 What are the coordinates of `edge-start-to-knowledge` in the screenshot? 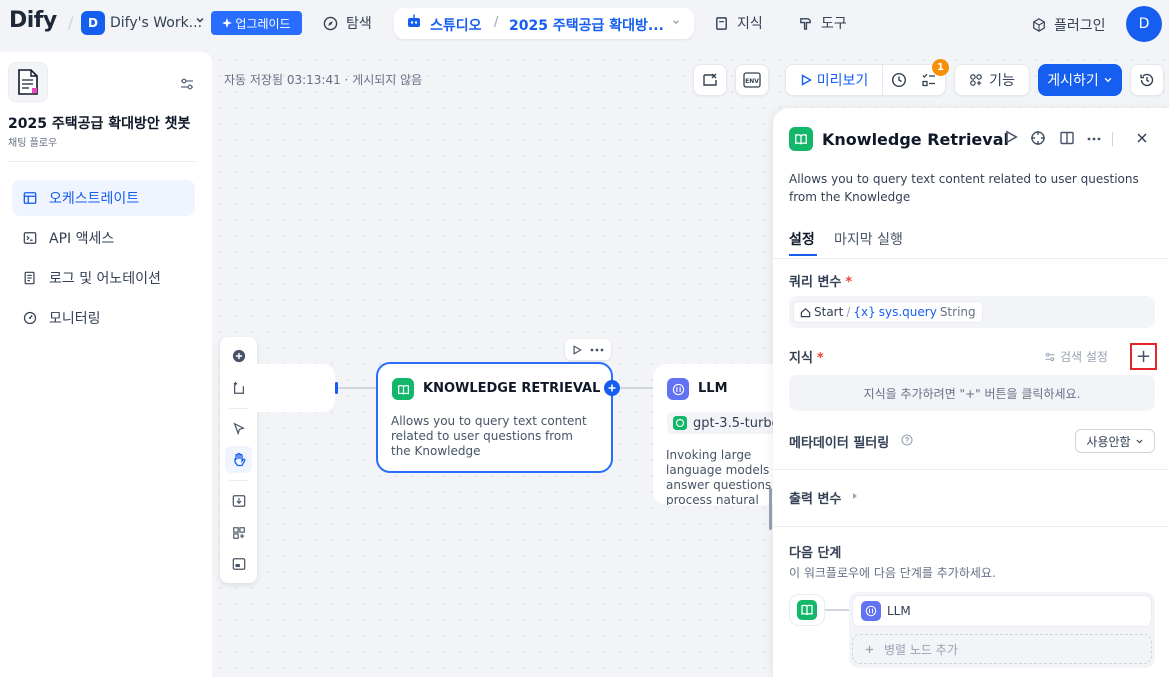 It's located at (357, 388).